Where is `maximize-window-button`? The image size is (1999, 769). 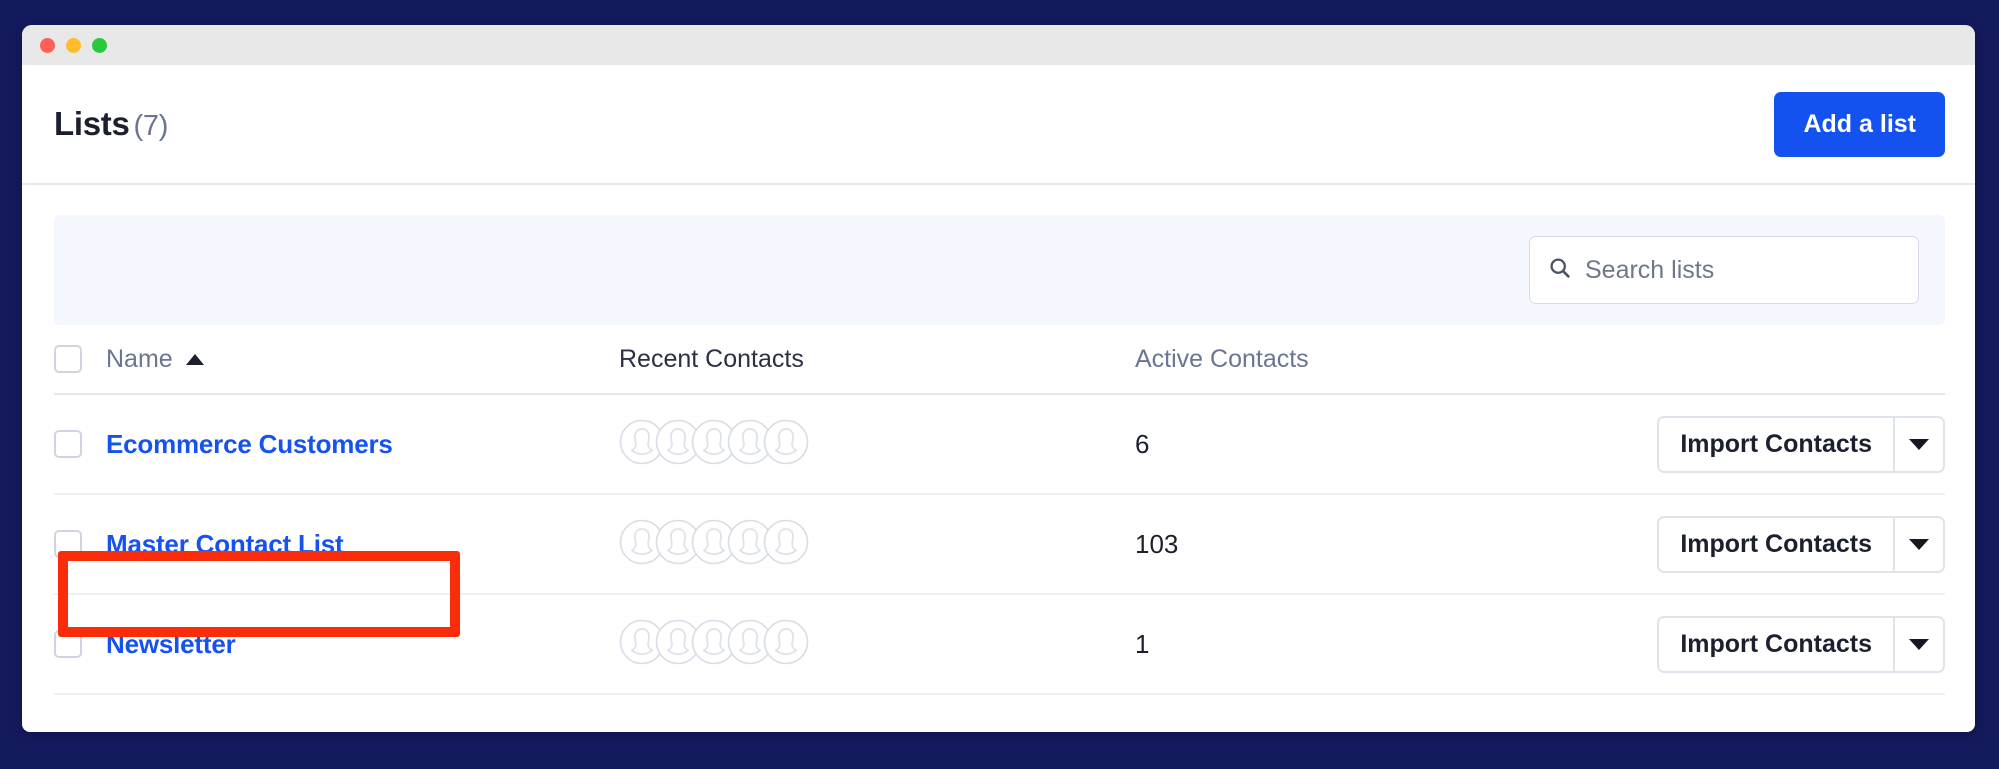 maximize-window-button is located at coordinates (99, 45).